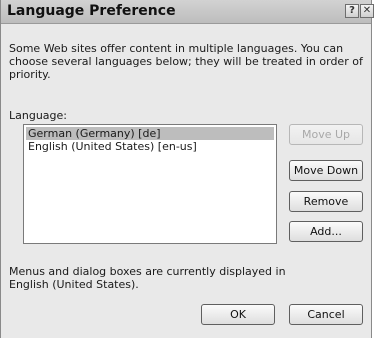 This screenshot has width=376, height=338. Describe the element at coordinates (111, 146) in the screenshot. I see `list-item-english: English (United States) [en-us]` at that location.